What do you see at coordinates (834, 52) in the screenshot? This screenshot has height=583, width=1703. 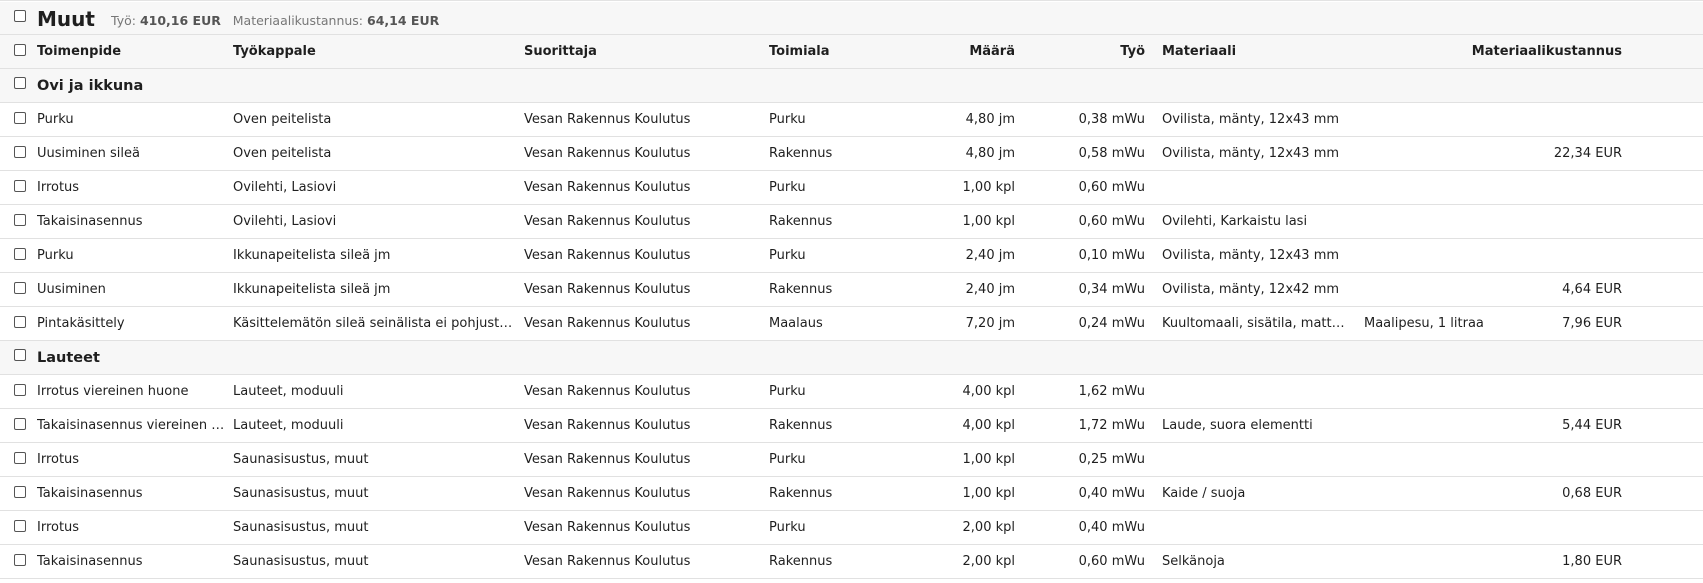 I see `column-header-trade: Toimiala` at bounding box center [834, 52].